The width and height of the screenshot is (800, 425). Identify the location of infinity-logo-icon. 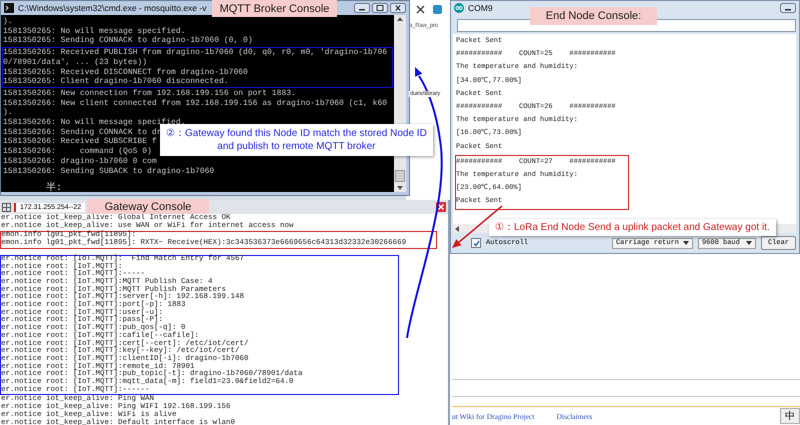
(459, 8).